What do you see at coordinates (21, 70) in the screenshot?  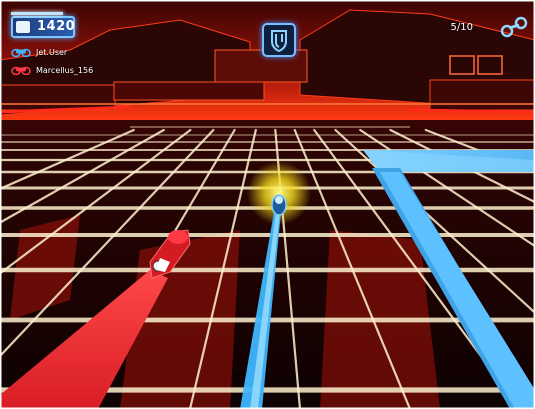 I see `red-lightcycle-icon` at bounding box center [21, 70].